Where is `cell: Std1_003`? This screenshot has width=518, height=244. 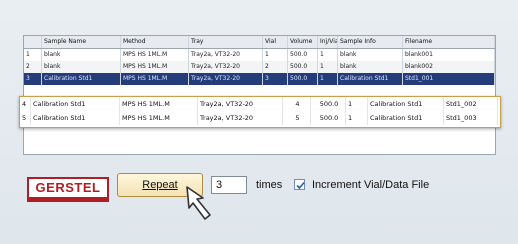 cell: Std1_003 is located at coordinates (471, 118).